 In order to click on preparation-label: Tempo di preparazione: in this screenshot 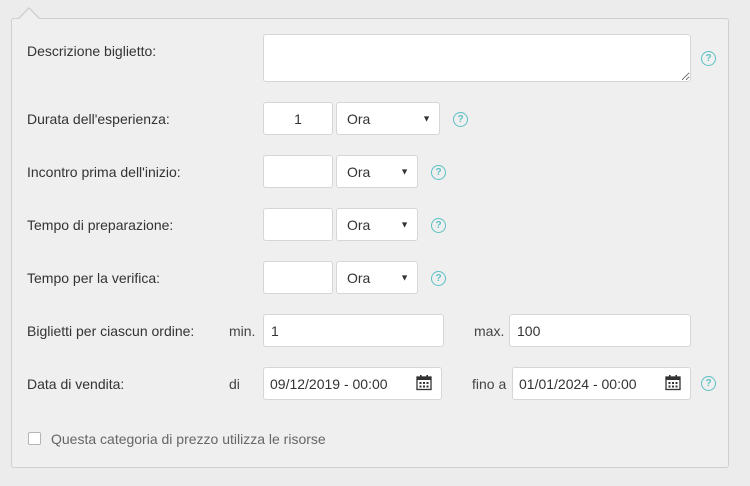, I will do `click(100, 225)`.